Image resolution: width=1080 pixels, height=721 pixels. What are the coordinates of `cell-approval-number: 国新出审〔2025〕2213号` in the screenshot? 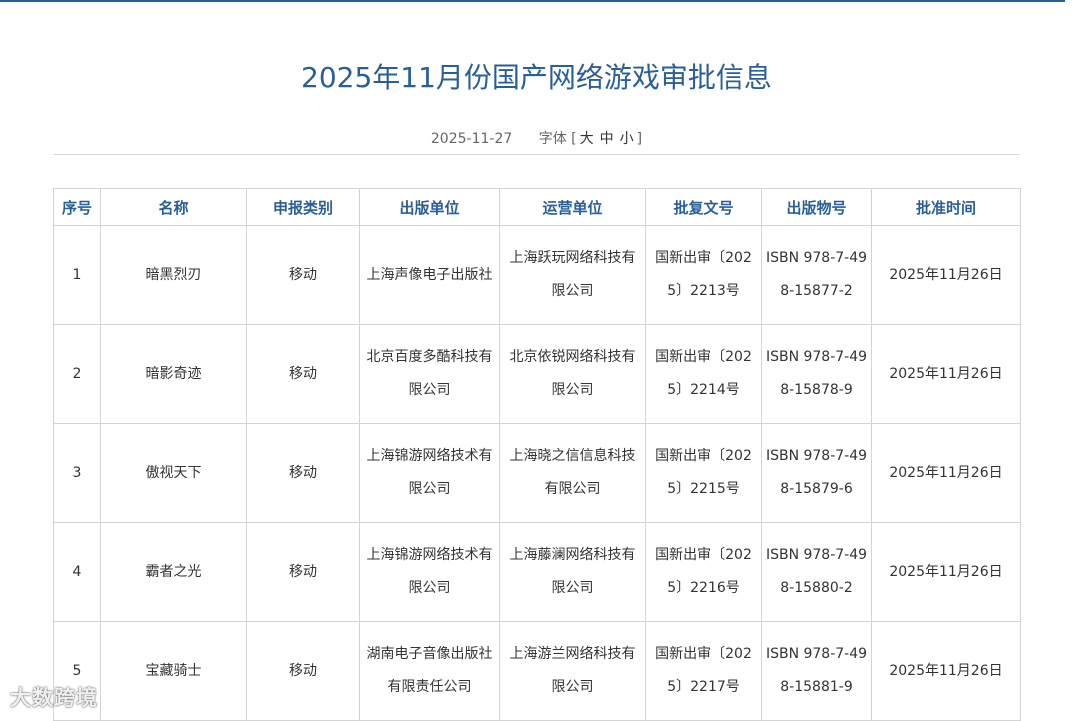 It's located at (703, 275).